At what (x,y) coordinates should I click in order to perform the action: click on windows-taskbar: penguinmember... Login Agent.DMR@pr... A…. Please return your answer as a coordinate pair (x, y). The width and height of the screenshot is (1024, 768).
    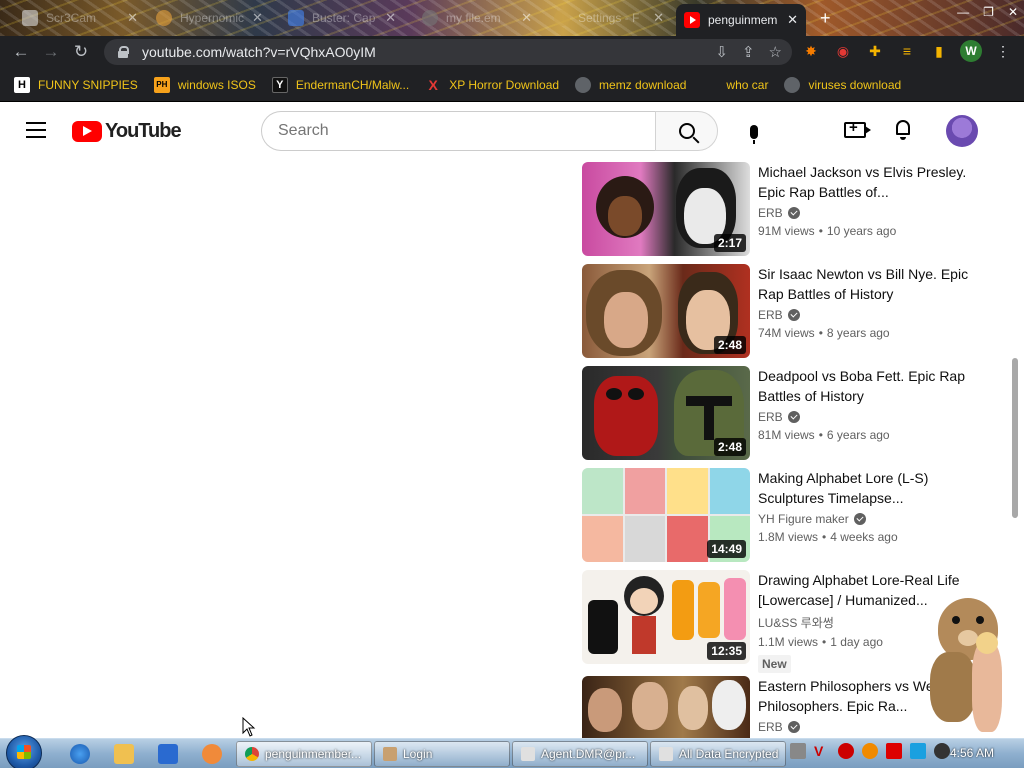
    Looking at the image, I should click on (512, 751).